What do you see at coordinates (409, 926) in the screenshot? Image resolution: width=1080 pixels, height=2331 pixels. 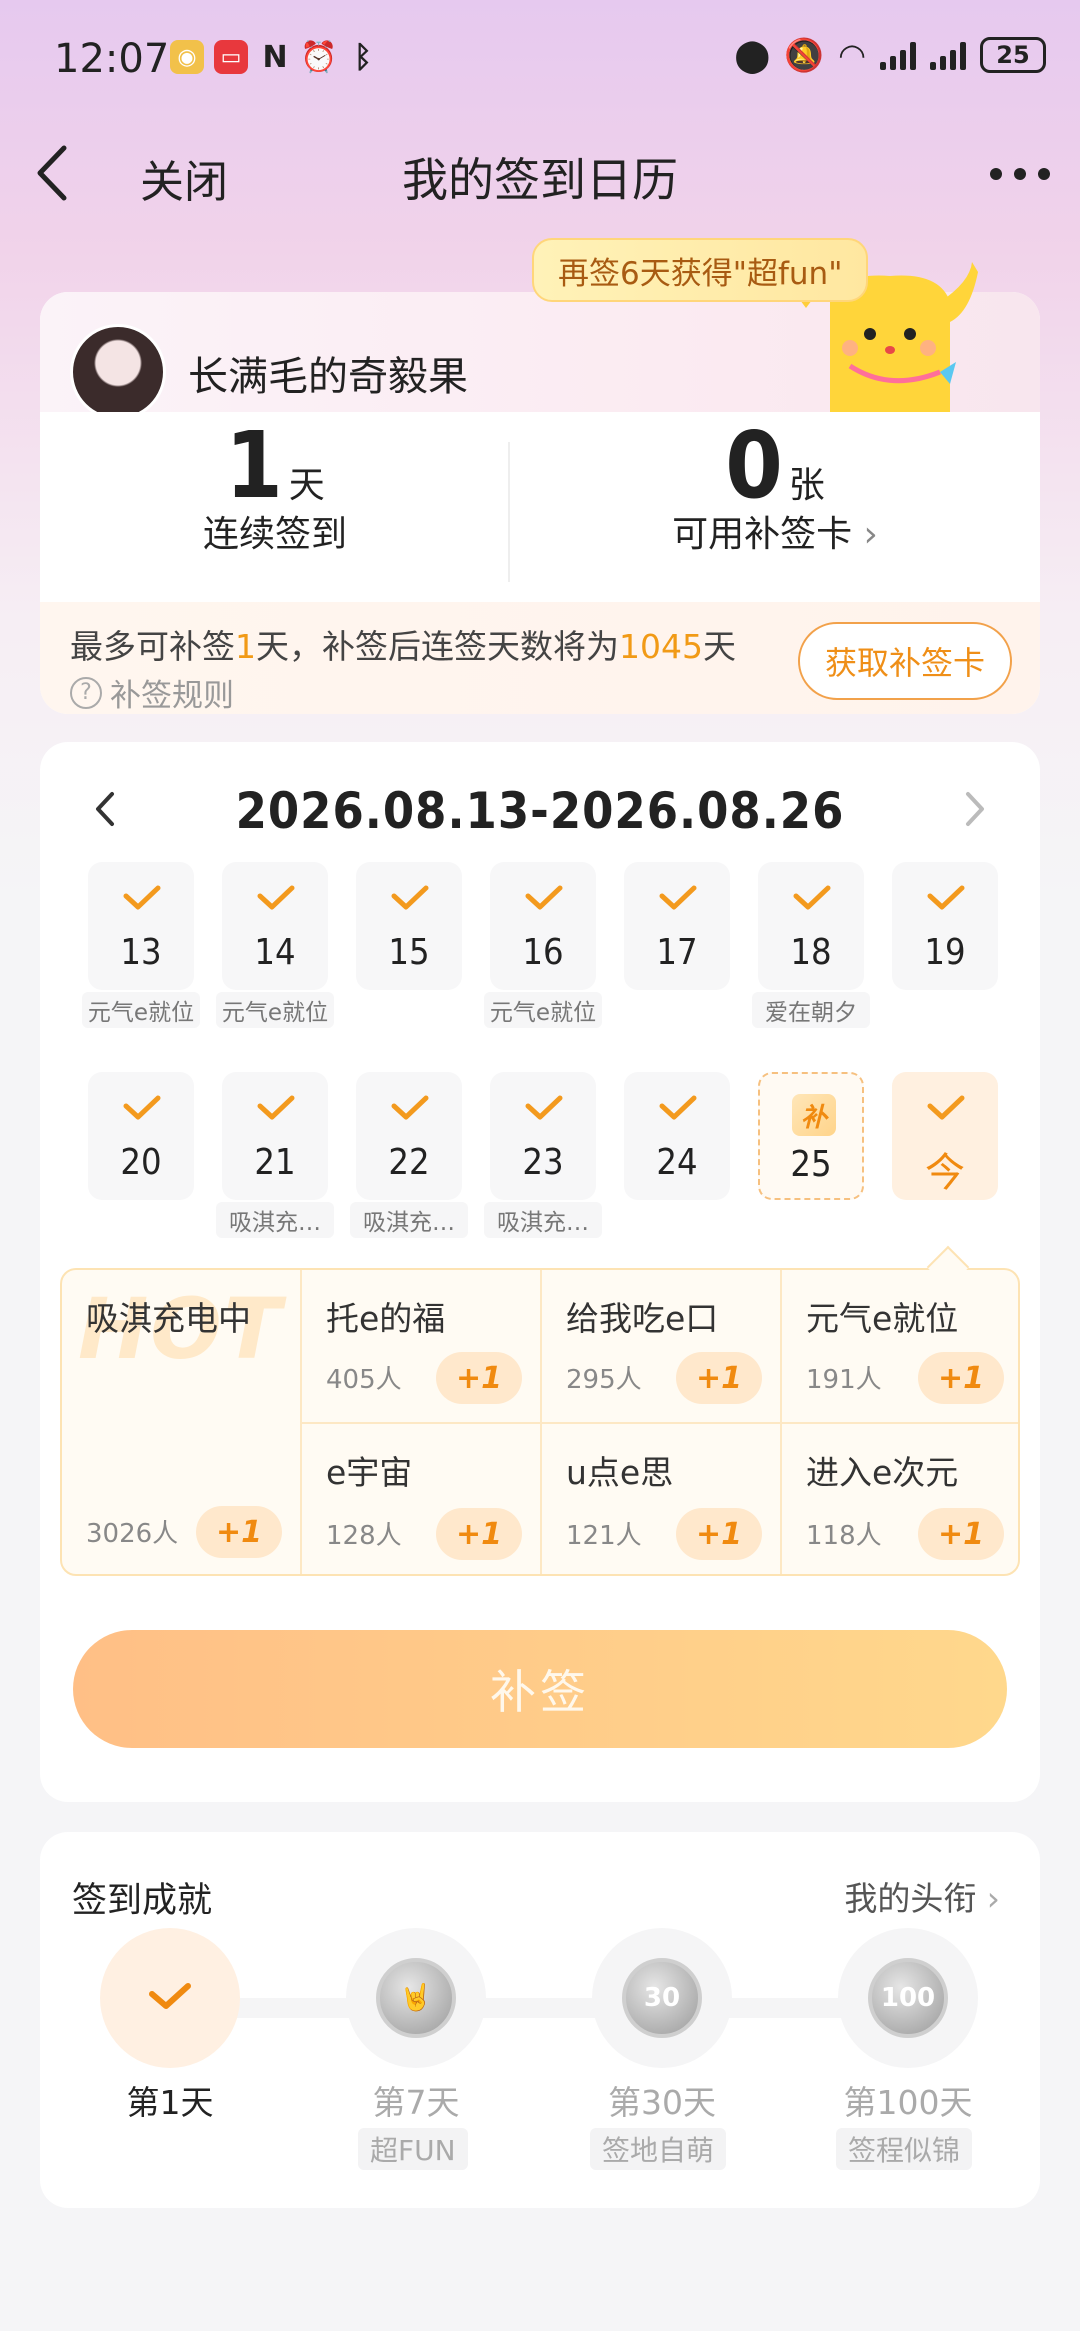 I see `calendar-day: 15` at bounding box center [409, 926].